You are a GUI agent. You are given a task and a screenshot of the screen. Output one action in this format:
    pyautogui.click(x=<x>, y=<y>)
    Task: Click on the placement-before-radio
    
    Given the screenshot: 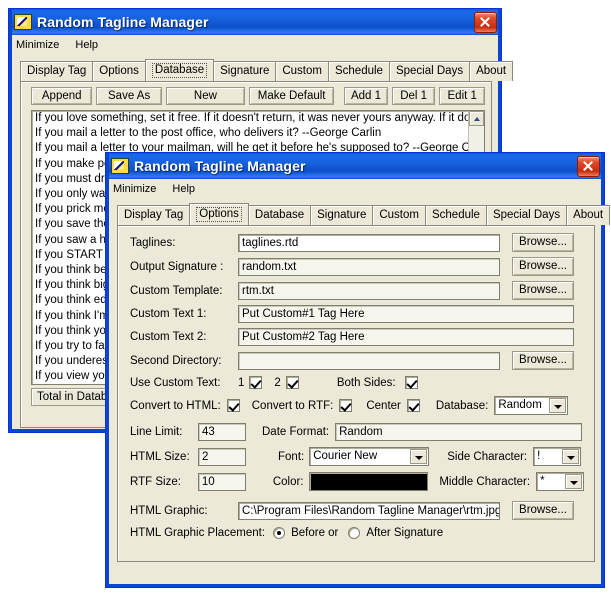 What is the action you would take?
    pyautogui.click(x=279, y=533)
    